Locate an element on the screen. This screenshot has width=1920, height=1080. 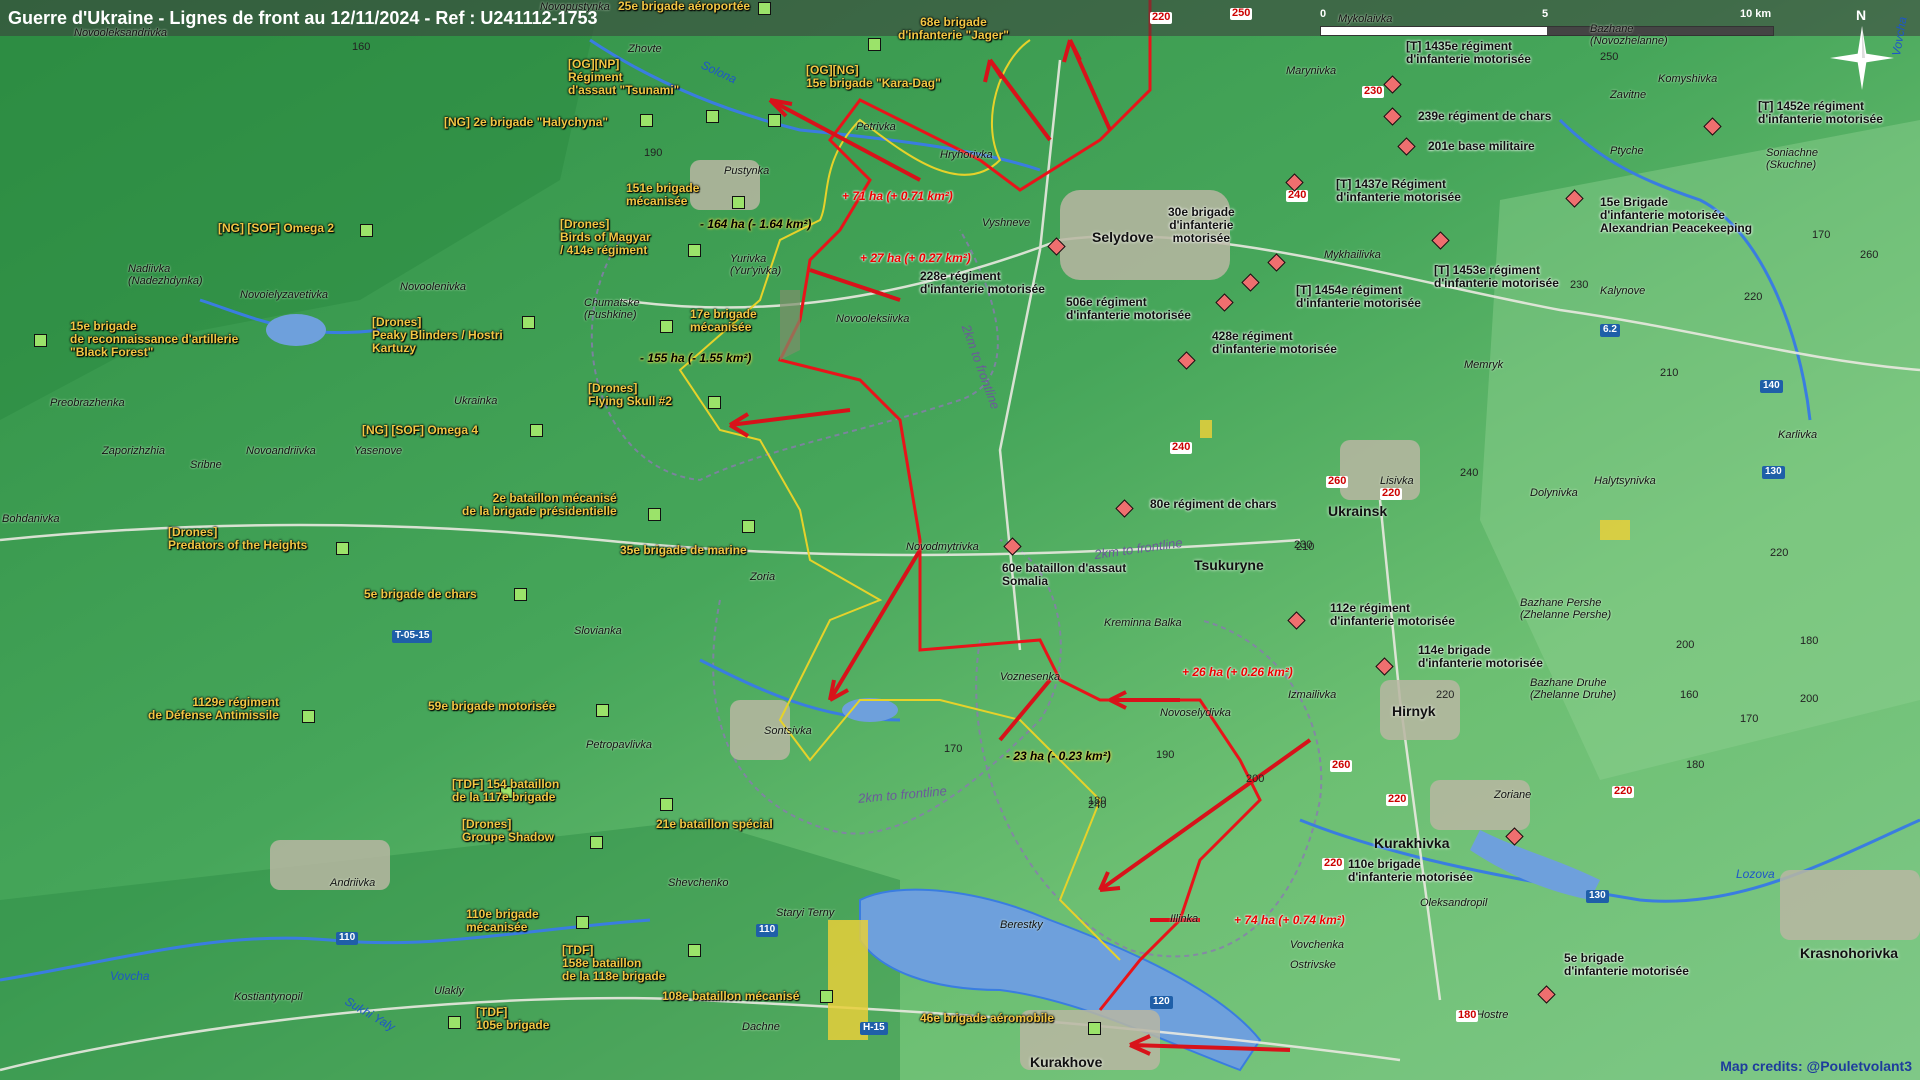
ukraine-unit-label: [Drones] Birds of Magyar / 414e régiment is located at coordinates (605, 237).